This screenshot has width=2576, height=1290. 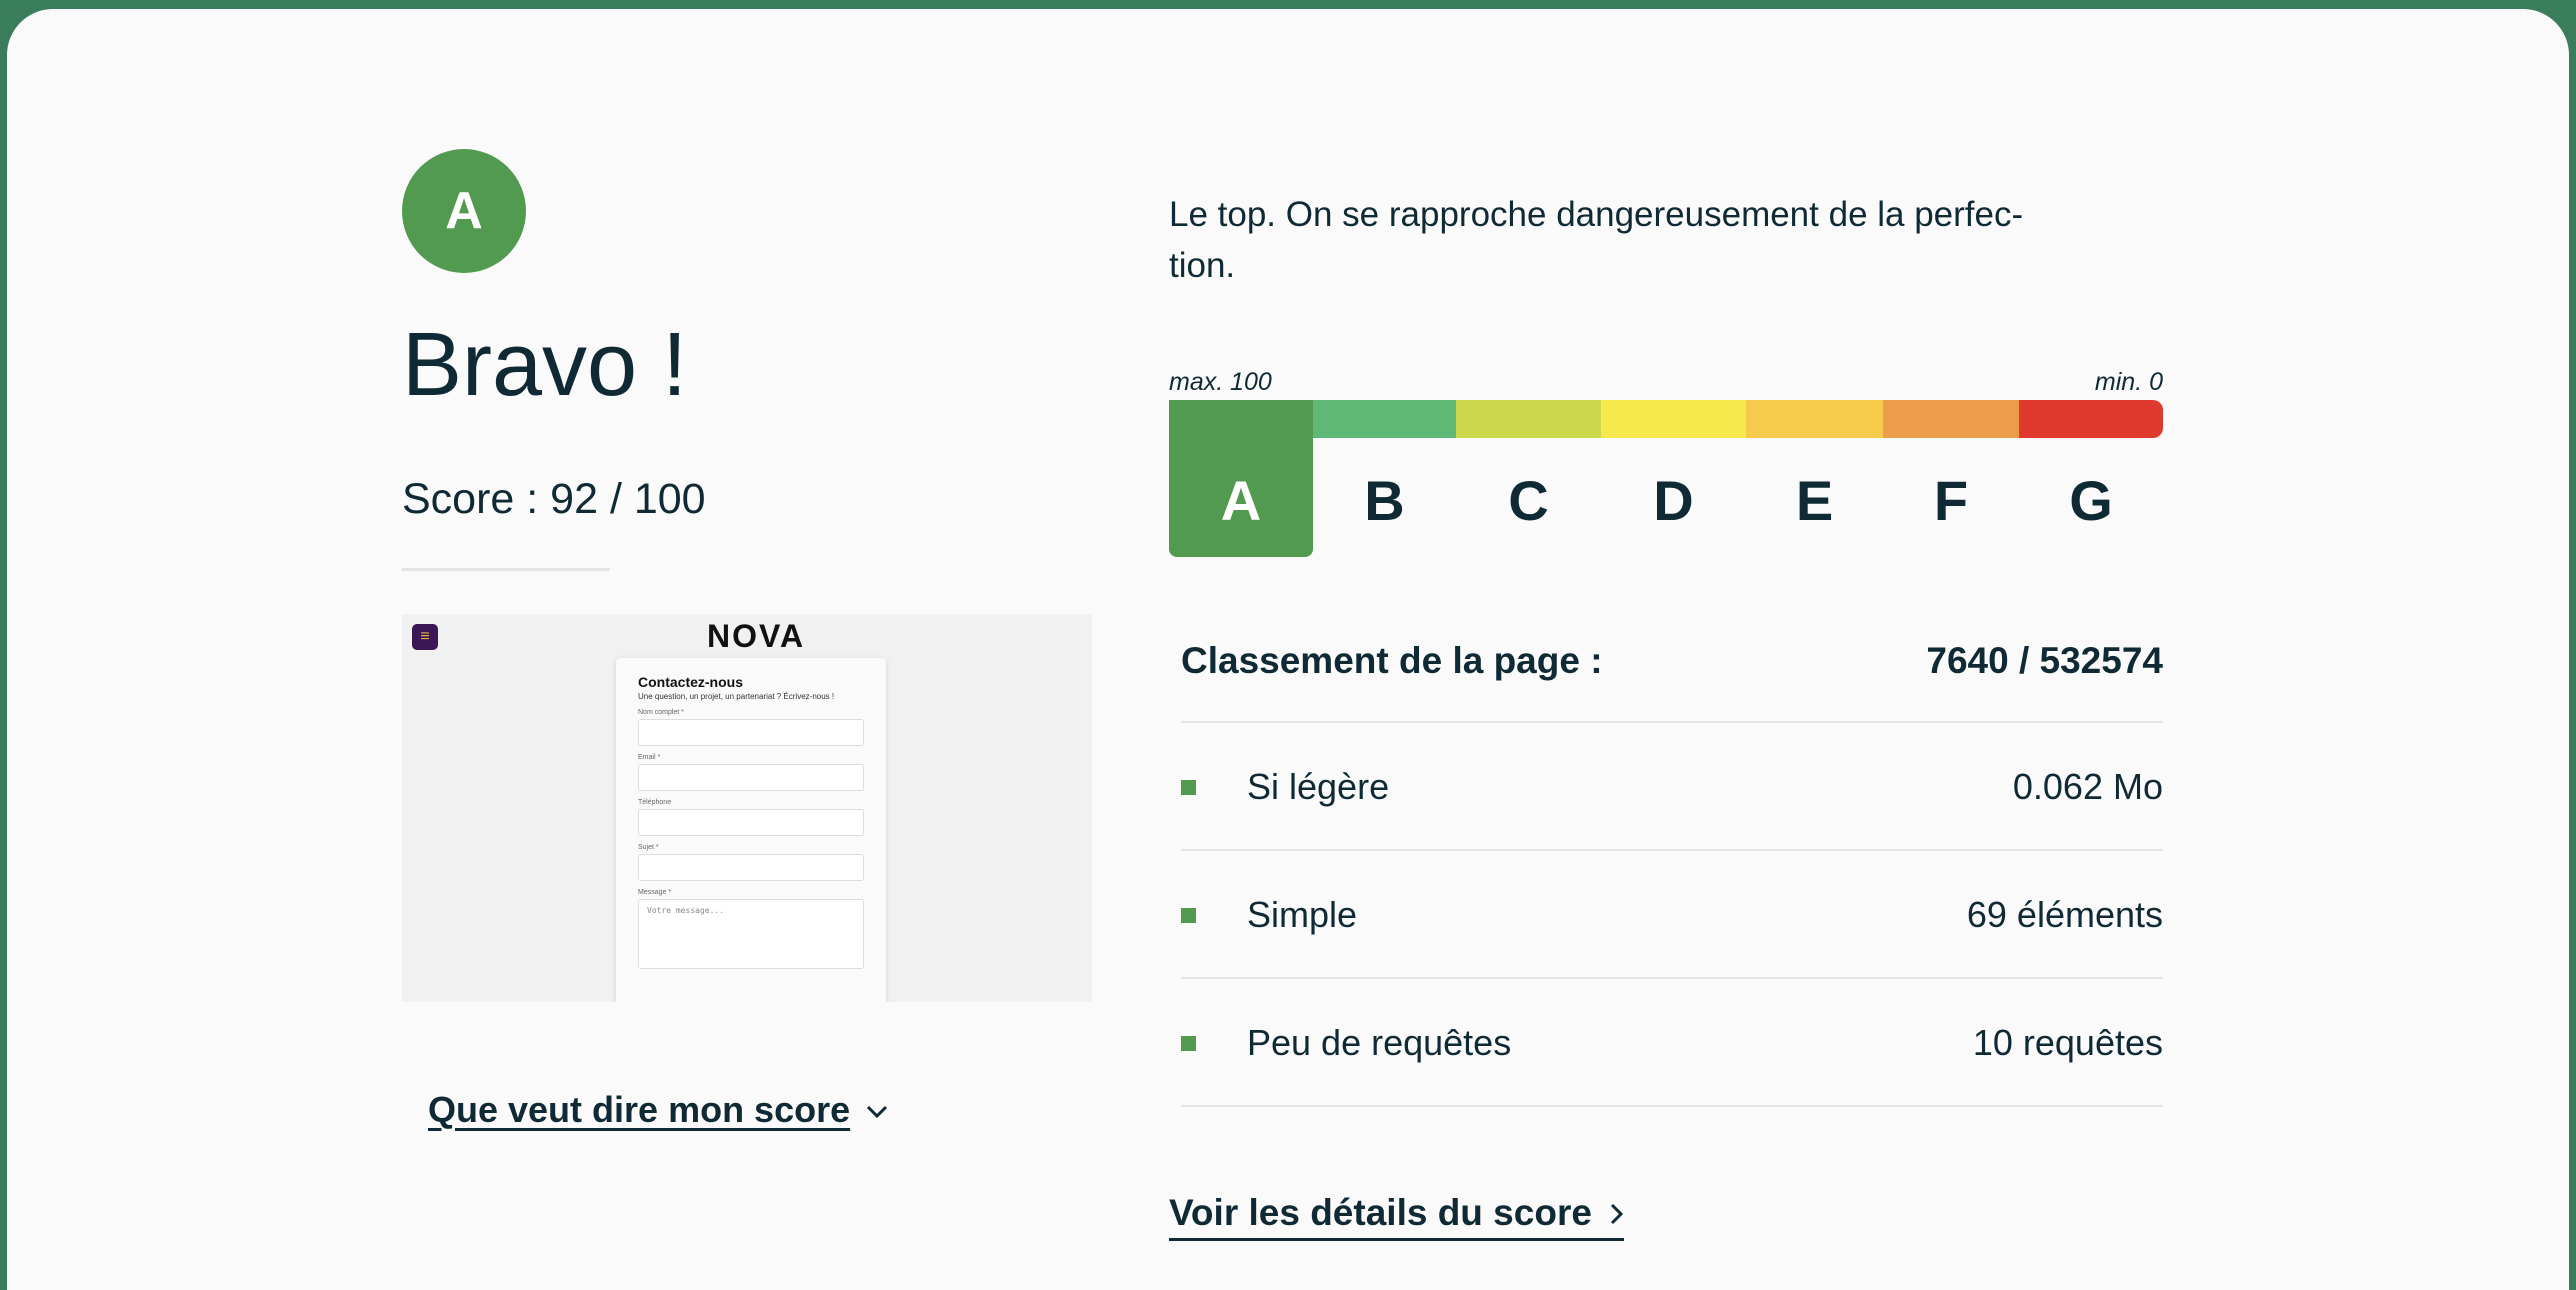 I want to click on score-details-label: Voir les détails du score, so click(x=1380, y=1212).